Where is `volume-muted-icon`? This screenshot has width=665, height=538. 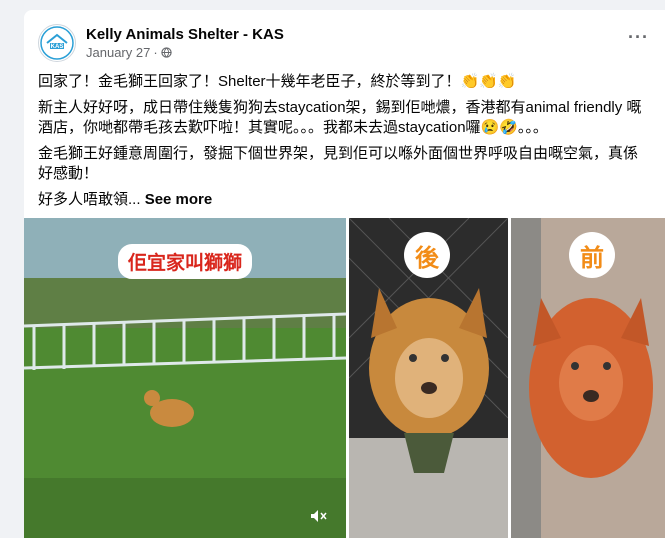
volume-muted-icon is located at coordinates (319, 518).